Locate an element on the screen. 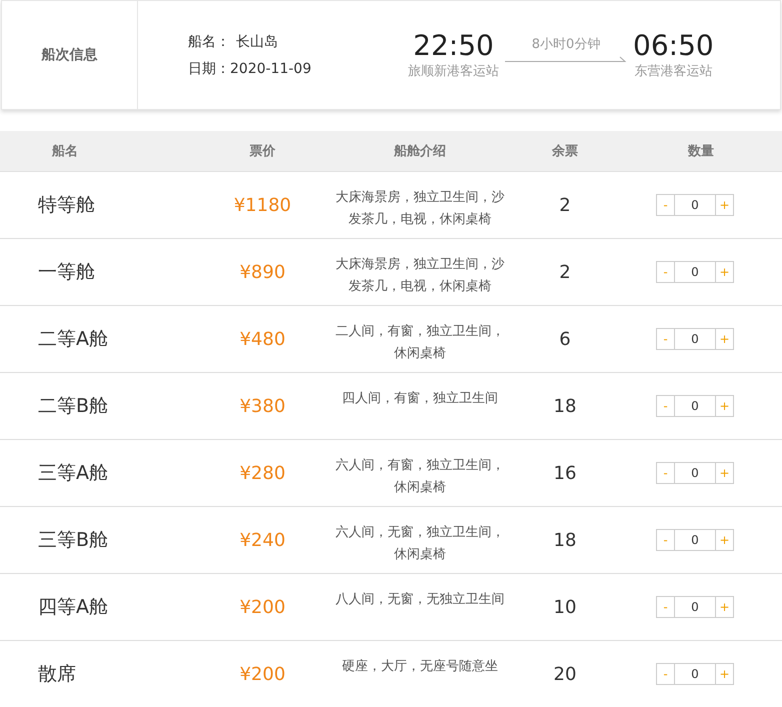  depart-time: 22:50 is located at coordinates (453, 46).